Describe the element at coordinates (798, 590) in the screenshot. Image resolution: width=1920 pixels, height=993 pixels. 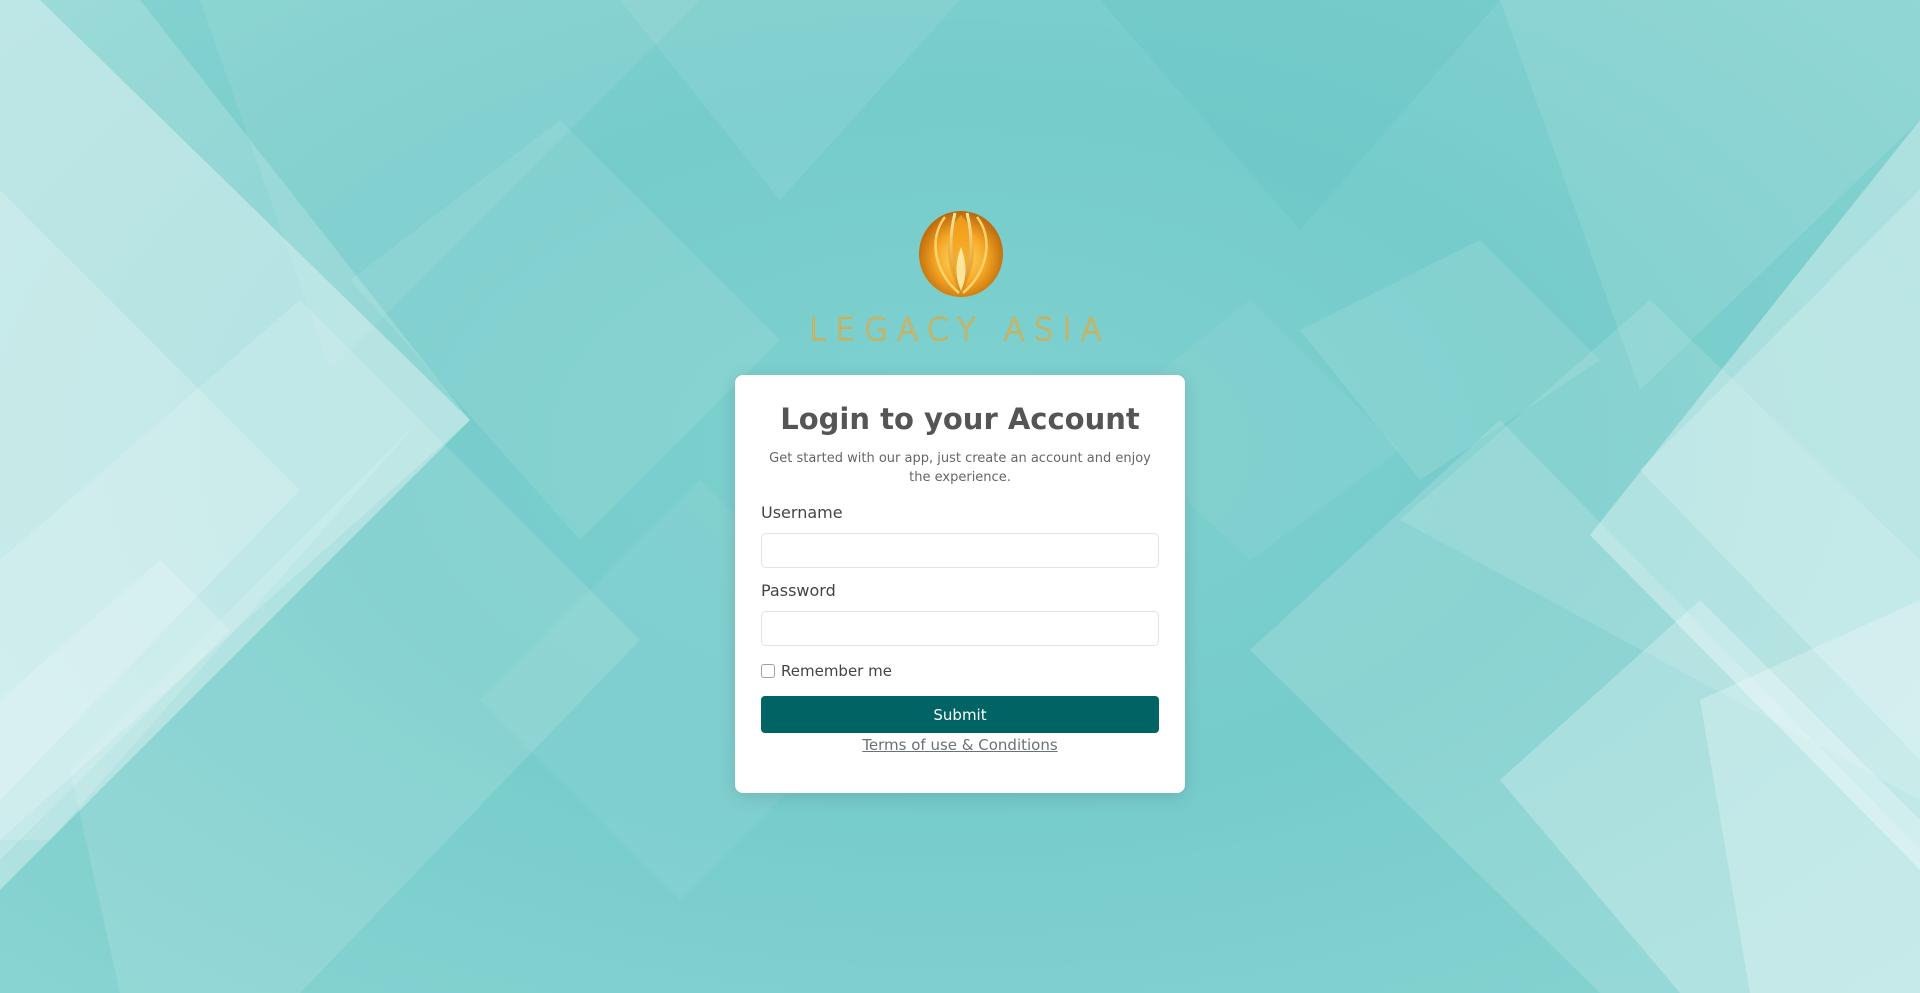
I see `password-label: Password` at that location.